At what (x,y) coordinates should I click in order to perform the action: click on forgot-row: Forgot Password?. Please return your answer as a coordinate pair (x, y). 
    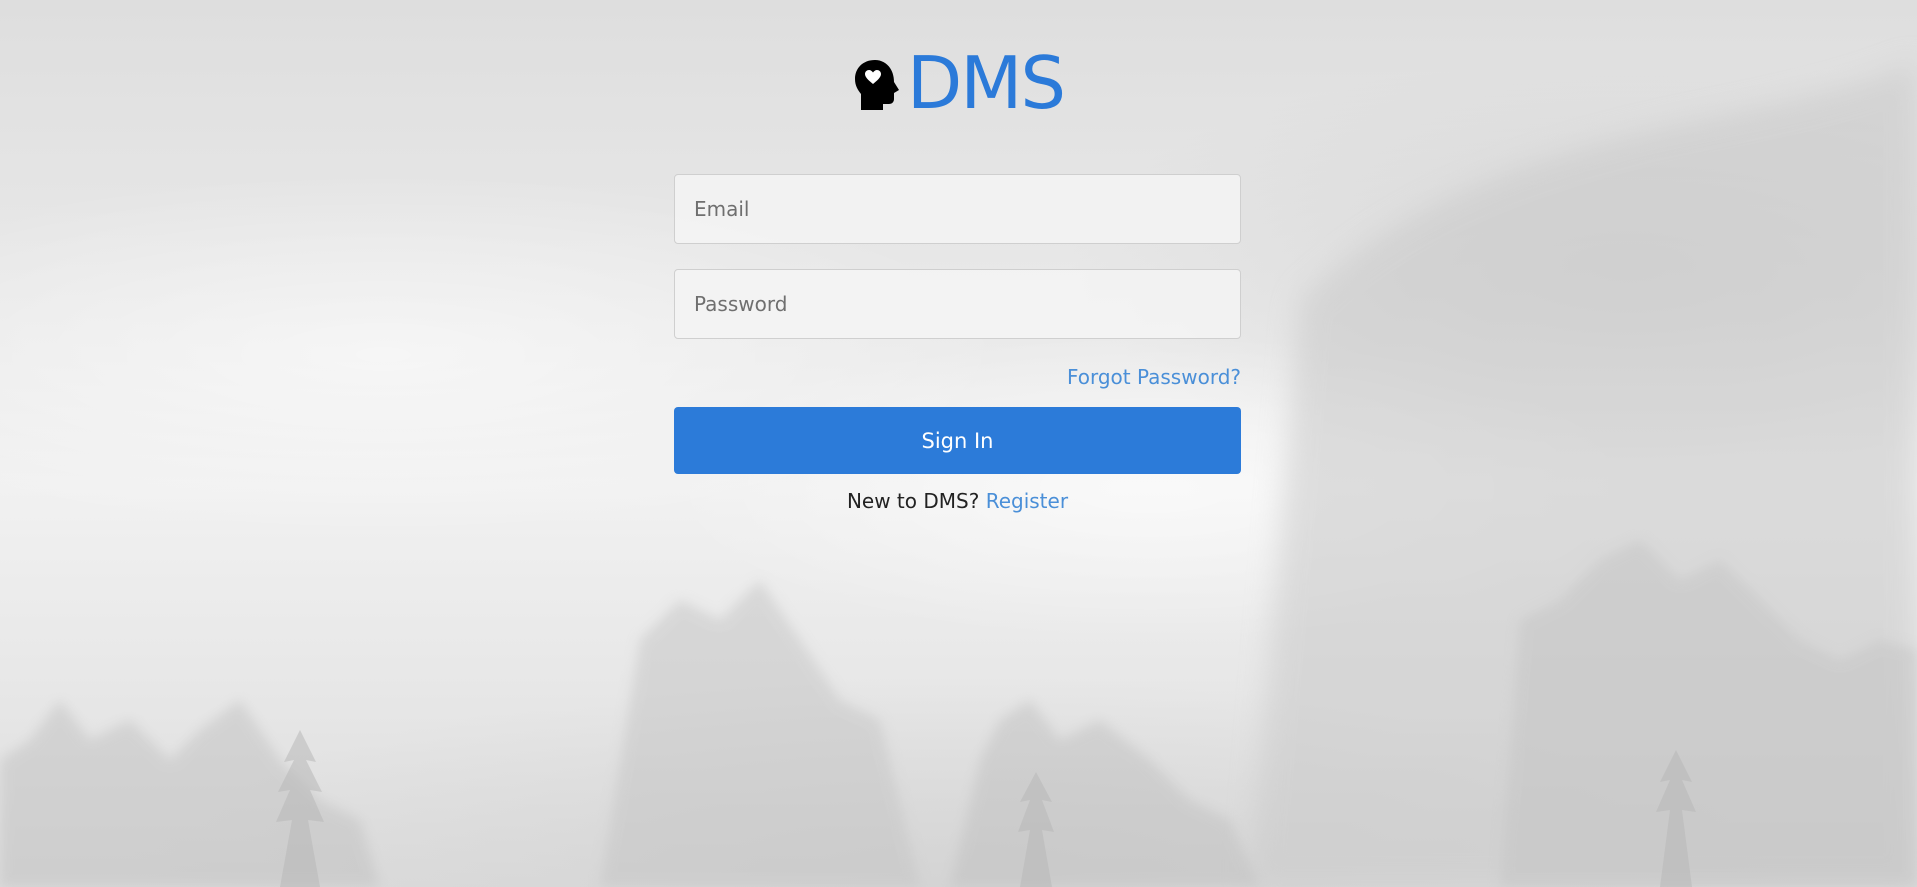
    Looking at the image, I should click on (957, 379).